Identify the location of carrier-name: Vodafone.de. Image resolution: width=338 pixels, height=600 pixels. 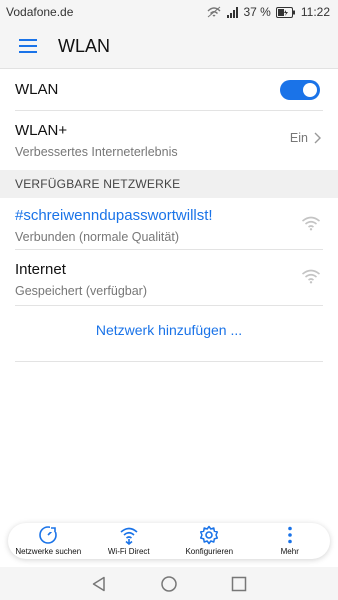
(40, 12).